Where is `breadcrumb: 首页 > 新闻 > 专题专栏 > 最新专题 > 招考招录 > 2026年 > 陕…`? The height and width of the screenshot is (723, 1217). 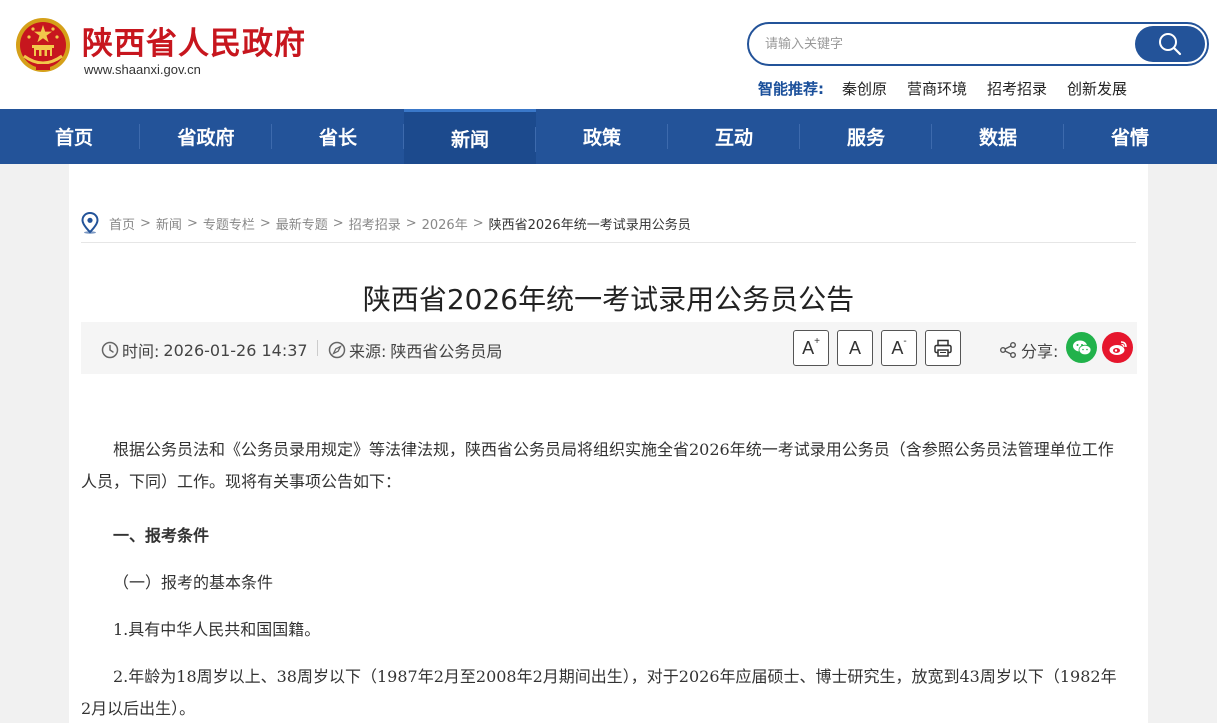 breadcrumb: 首页 > 新闻 > 专题专栏 > 最新专题 > 招考招录 > 2026年 > 陕… is located at coordinates (386, 223).